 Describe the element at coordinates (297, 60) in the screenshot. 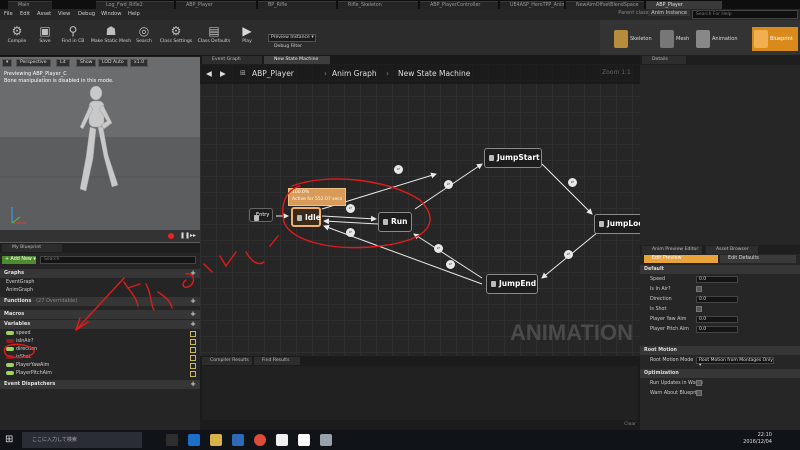

I see `tab-new-state-machine: New State Machine` at that location.